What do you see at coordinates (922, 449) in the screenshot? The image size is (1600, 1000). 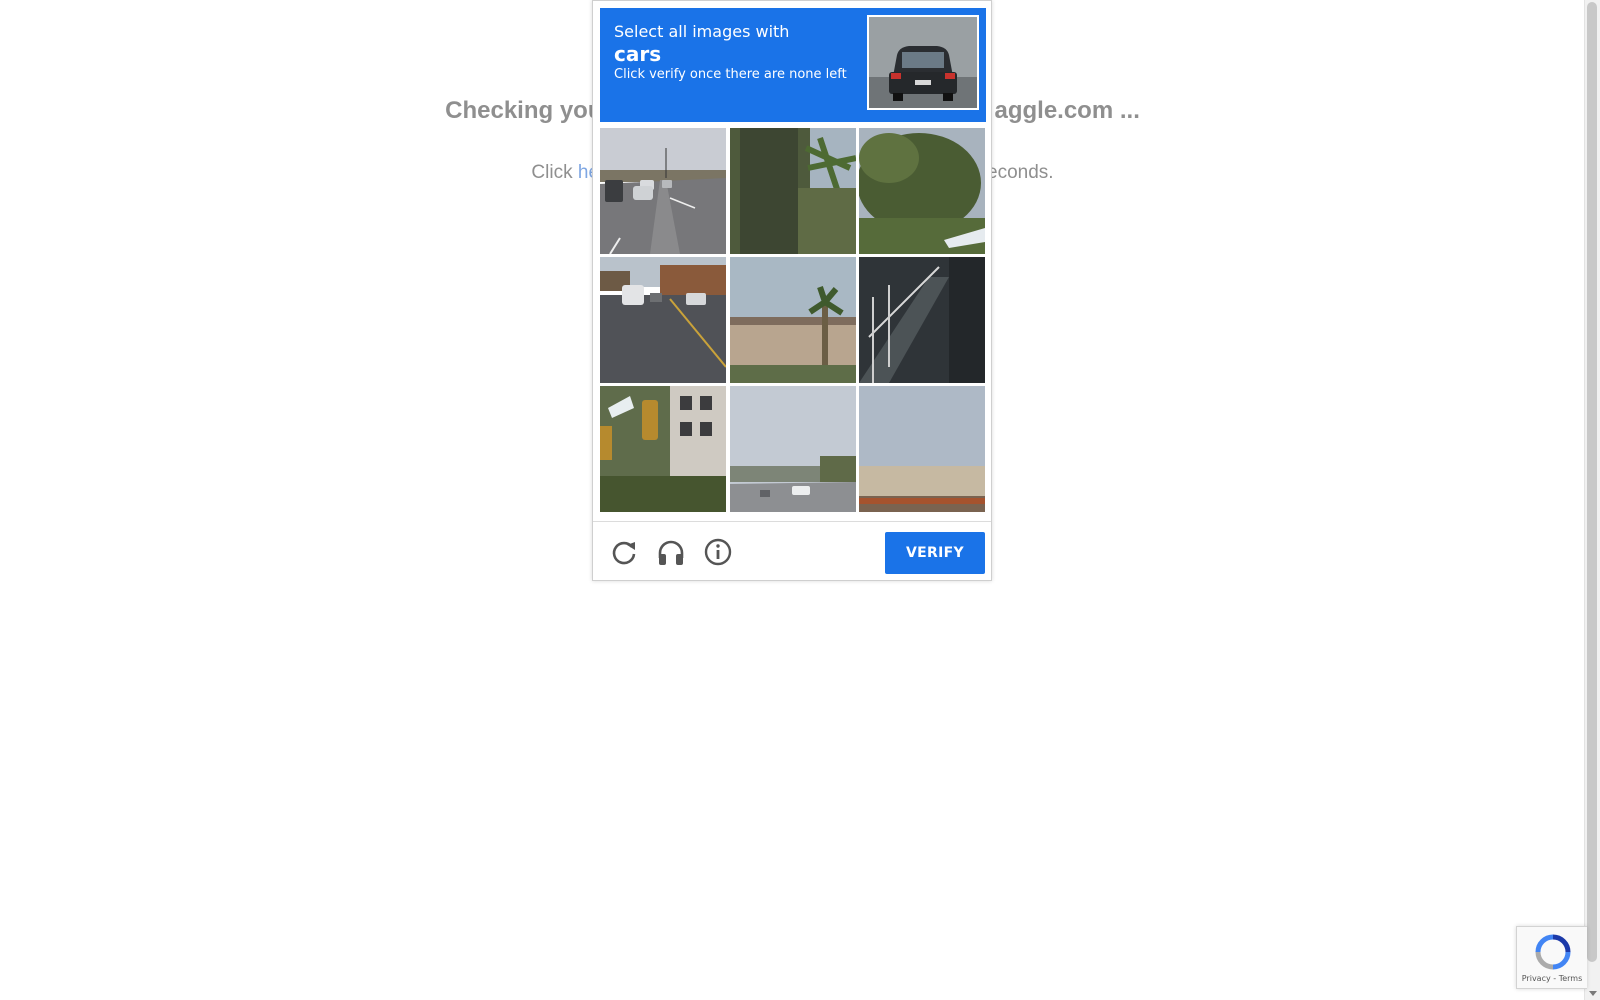 I see `tile-9-train-sky` at bounding box center [922, 449].